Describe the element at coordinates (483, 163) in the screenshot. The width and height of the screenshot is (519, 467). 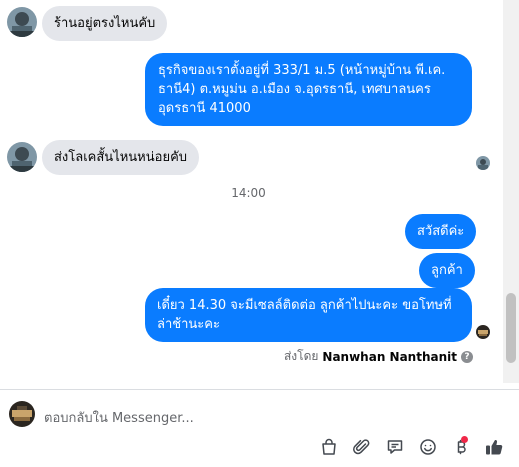
I see `seen-indicator-avatar` at that location.